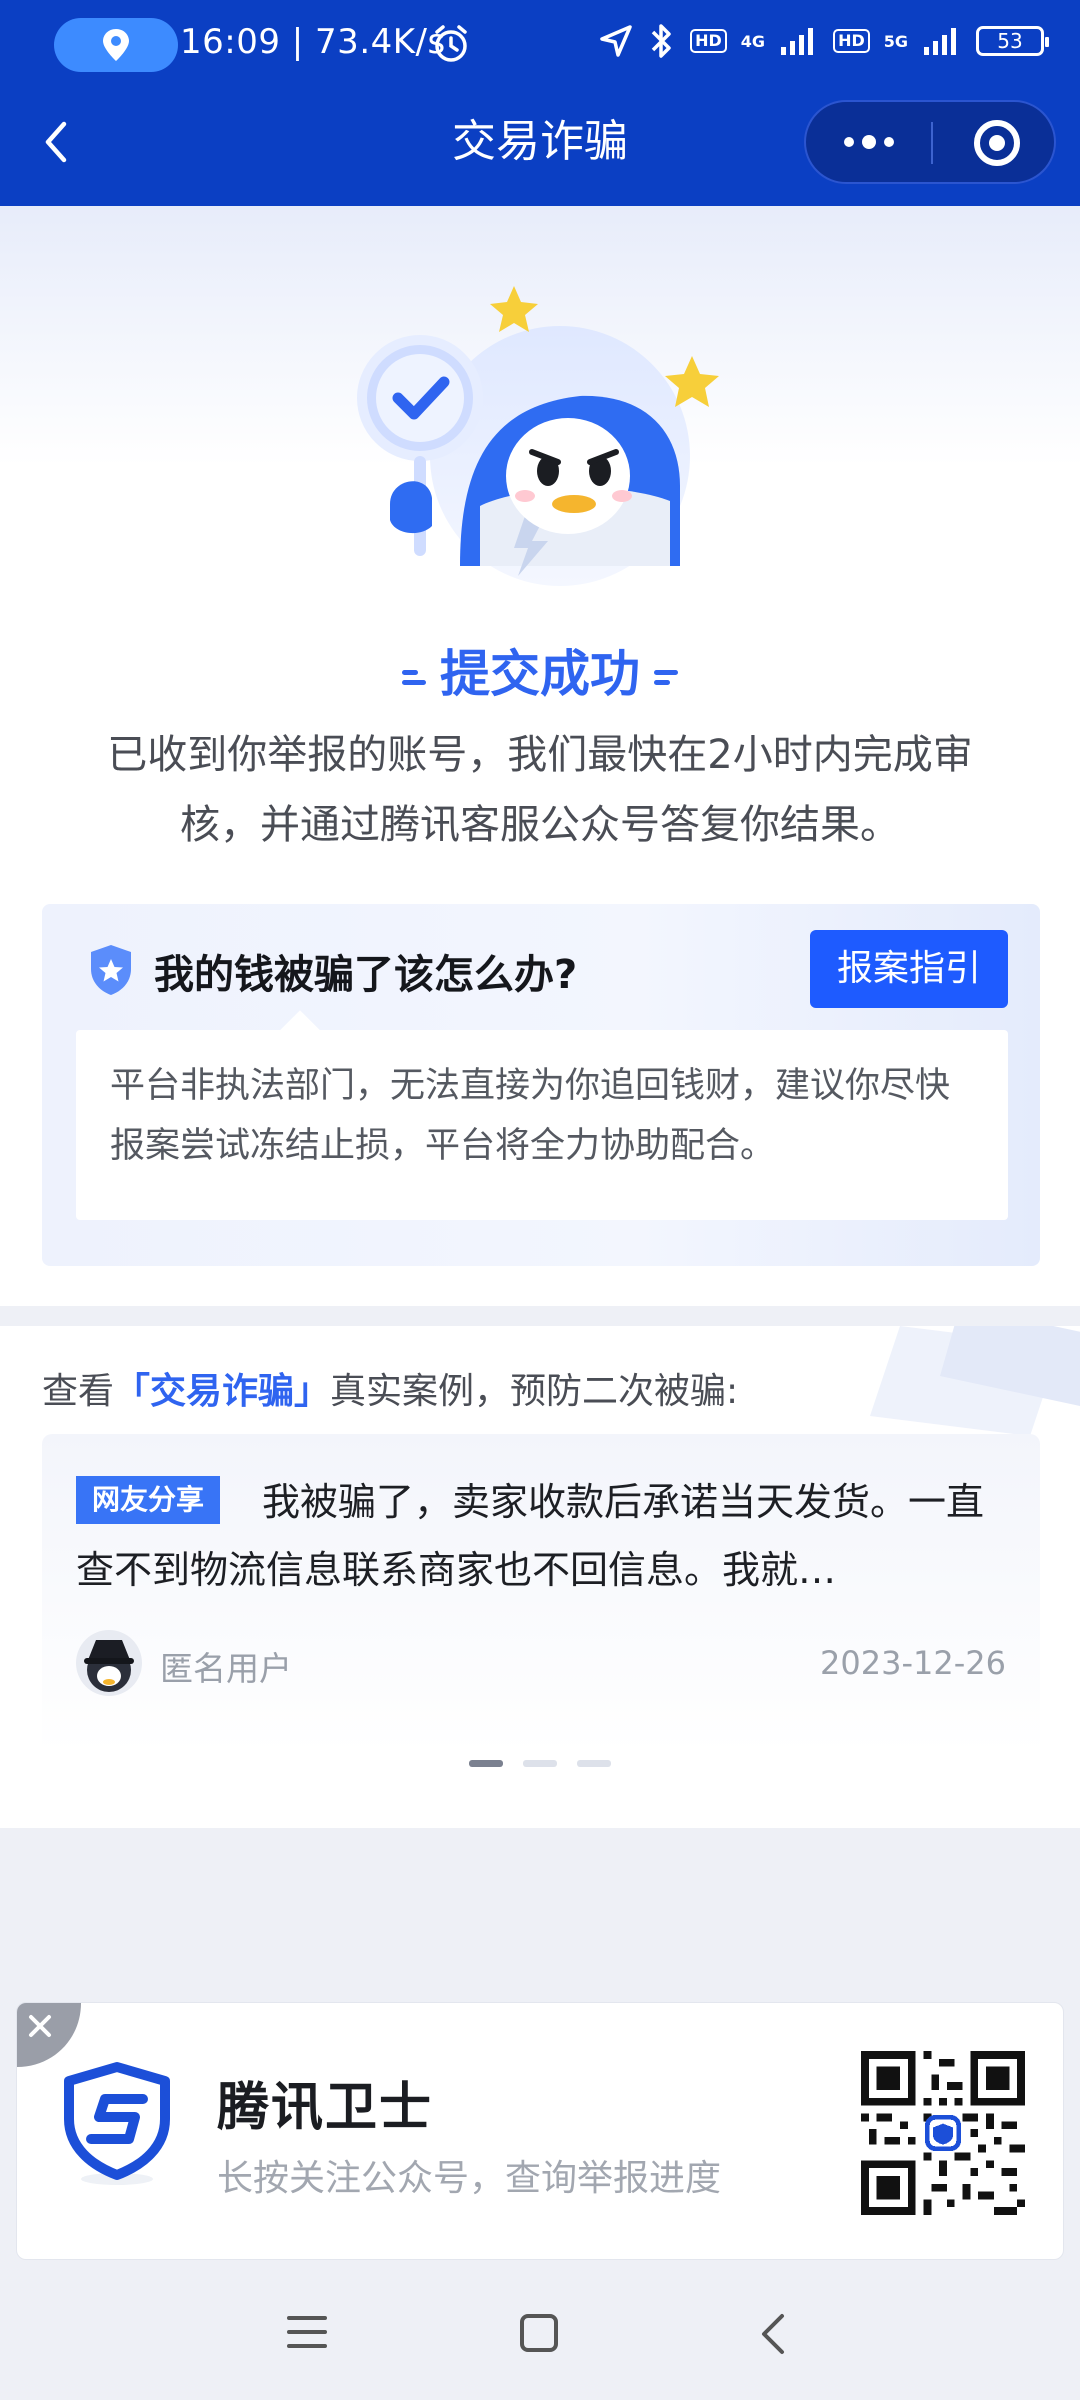 The height and width of the screenshot is (2400, 1080). What do you see at coordinates (708, 41) in the screenshot?
I see `hd-badge: HD` at bounding box center [708, 41].